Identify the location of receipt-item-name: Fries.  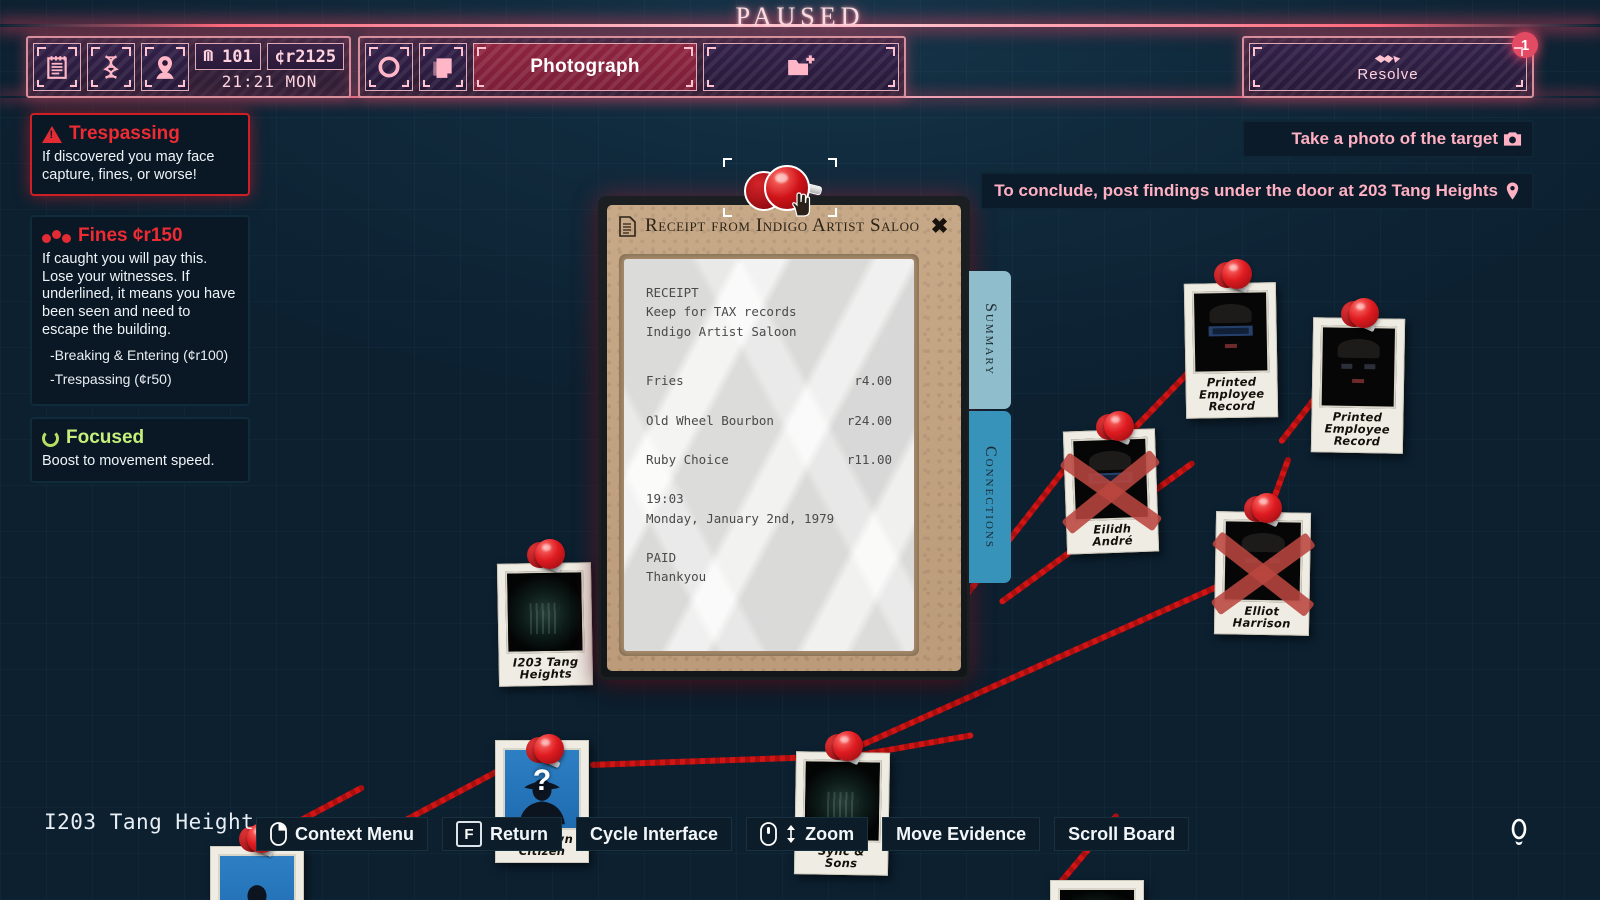
(665, 381).